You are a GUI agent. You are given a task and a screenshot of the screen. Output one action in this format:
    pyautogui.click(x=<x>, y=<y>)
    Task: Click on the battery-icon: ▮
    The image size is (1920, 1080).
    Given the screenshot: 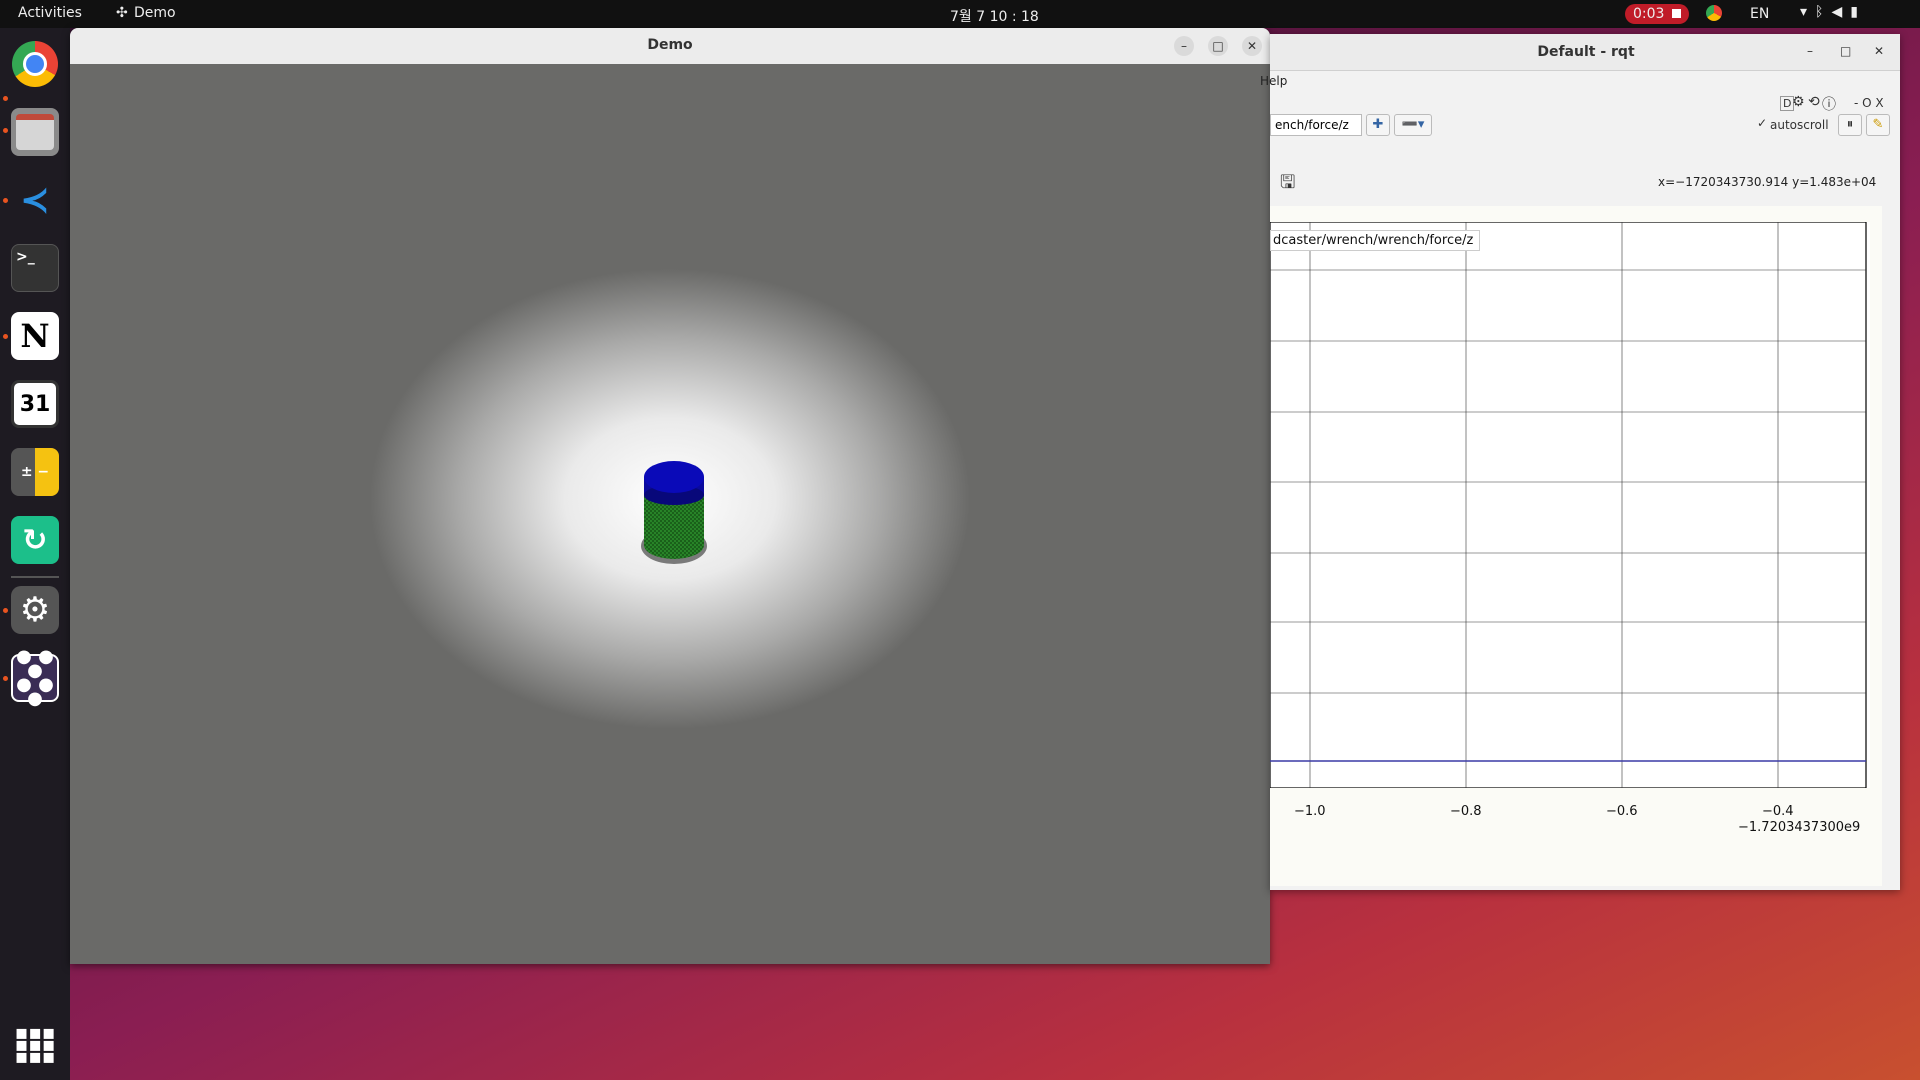 What is the action you would take?
    pyautogui.click(x=1858, y=12)
    